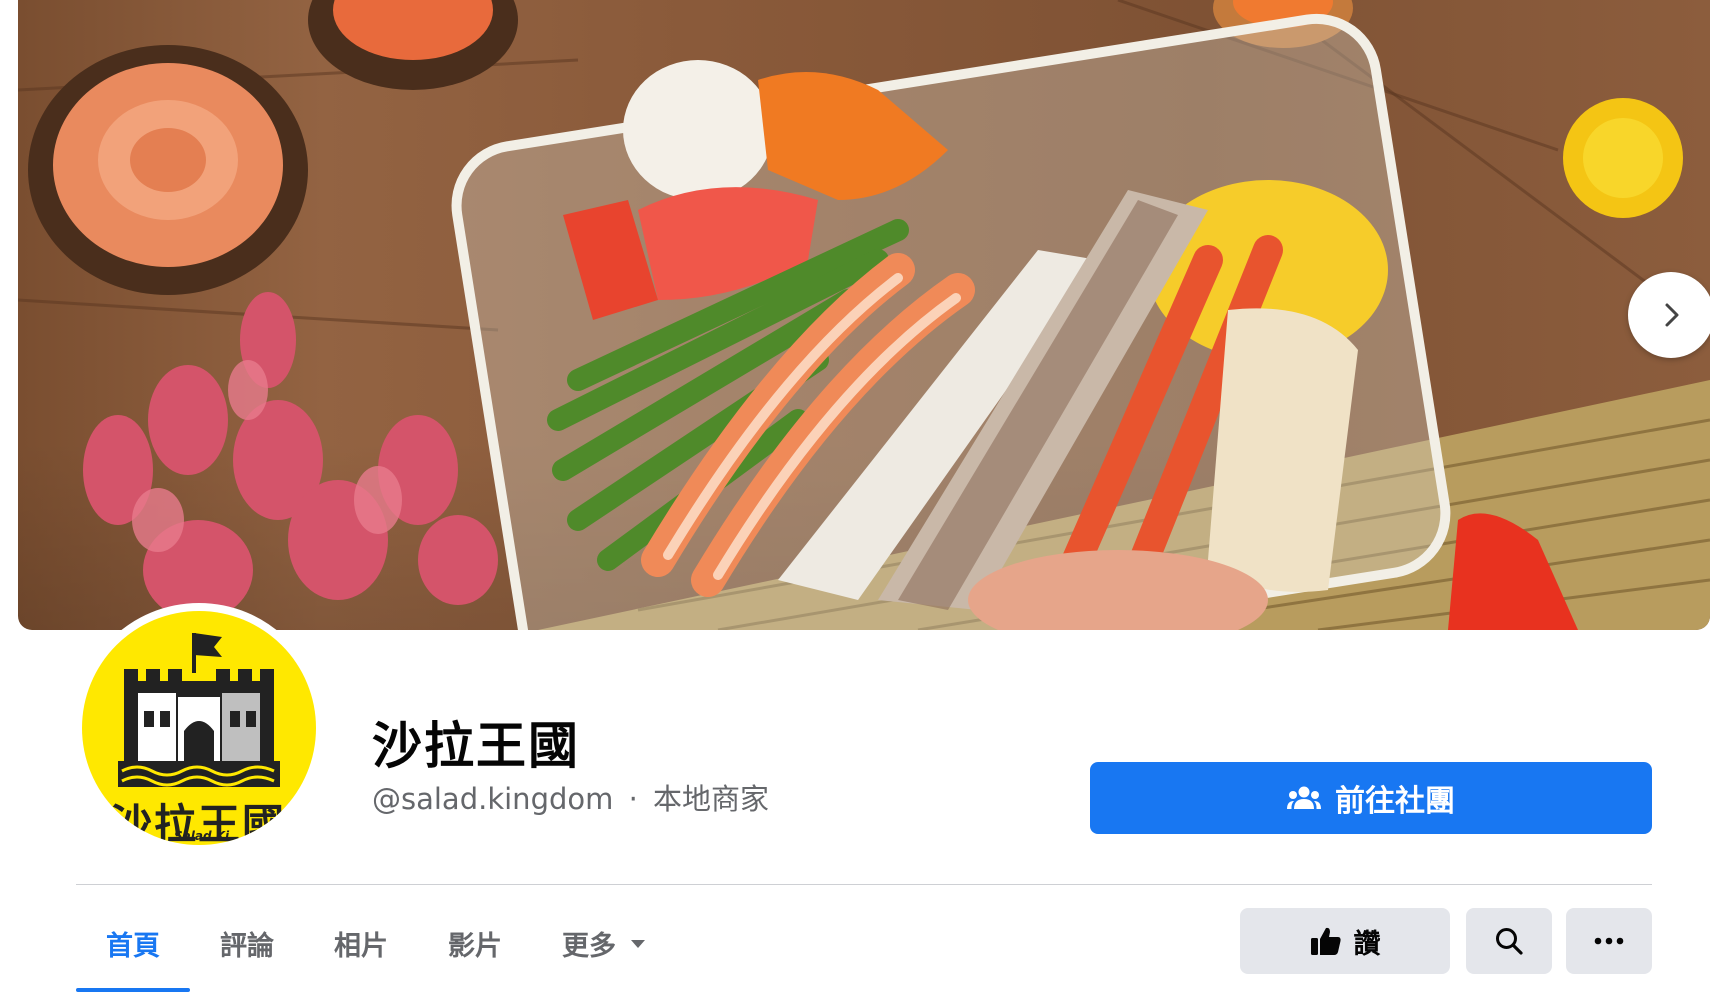 The width and height of the screenshot is (1732, 992). I want to click on tab-reviews-label: 評論, so click(247, 946).